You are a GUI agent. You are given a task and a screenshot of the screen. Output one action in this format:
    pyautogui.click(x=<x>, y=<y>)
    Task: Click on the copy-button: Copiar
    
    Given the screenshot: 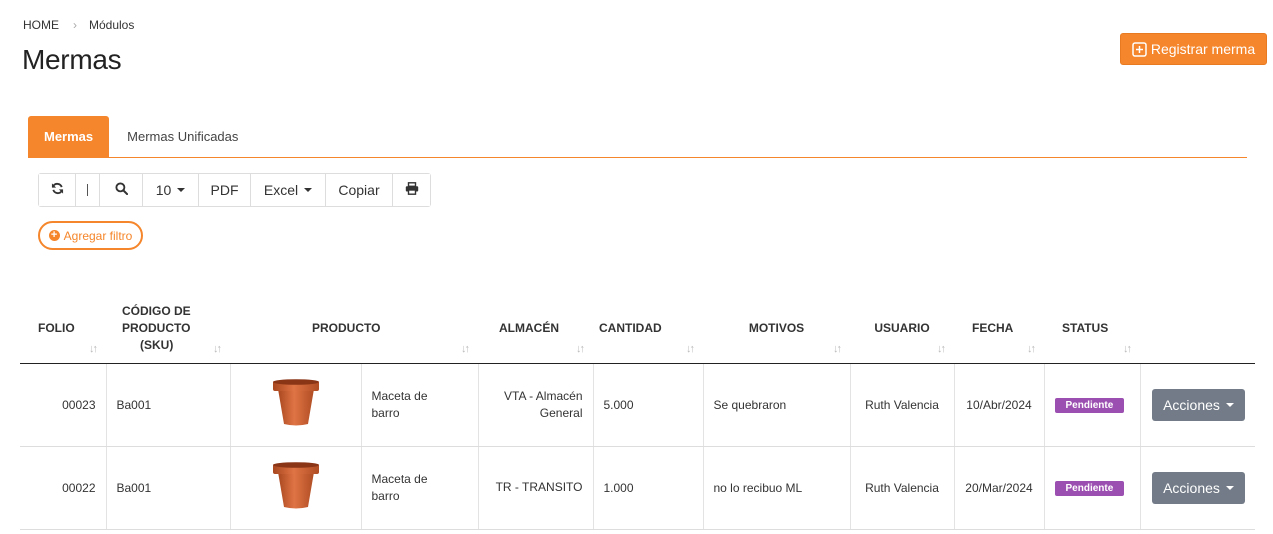 What is the action you would take?
    pyautogui.click(x=359, y=190)
    